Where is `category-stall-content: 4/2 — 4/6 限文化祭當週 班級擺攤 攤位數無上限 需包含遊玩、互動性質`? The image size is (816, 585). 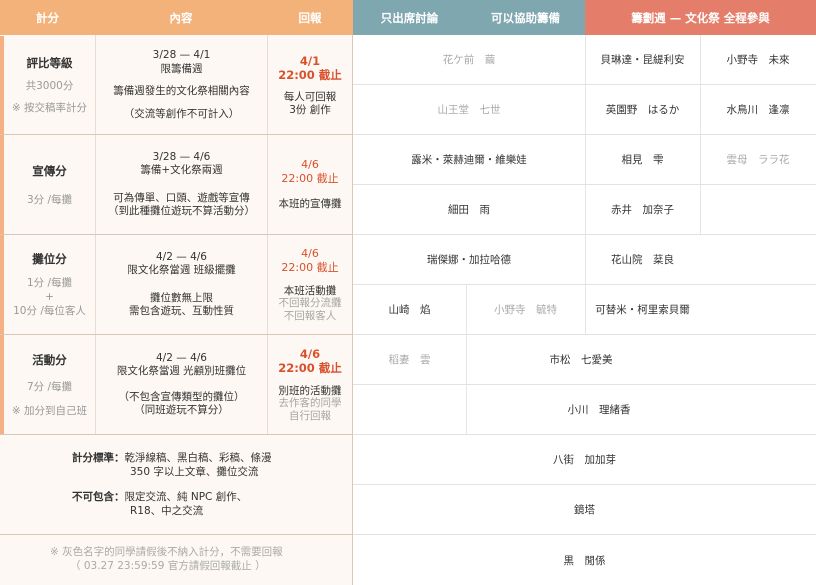
category-stall-content: 4/2 — 4/6 限文化祭當週 班級擺攤 攤位數無上限 需包含遊玩、互動性質 is located at coordinates (181, 284).